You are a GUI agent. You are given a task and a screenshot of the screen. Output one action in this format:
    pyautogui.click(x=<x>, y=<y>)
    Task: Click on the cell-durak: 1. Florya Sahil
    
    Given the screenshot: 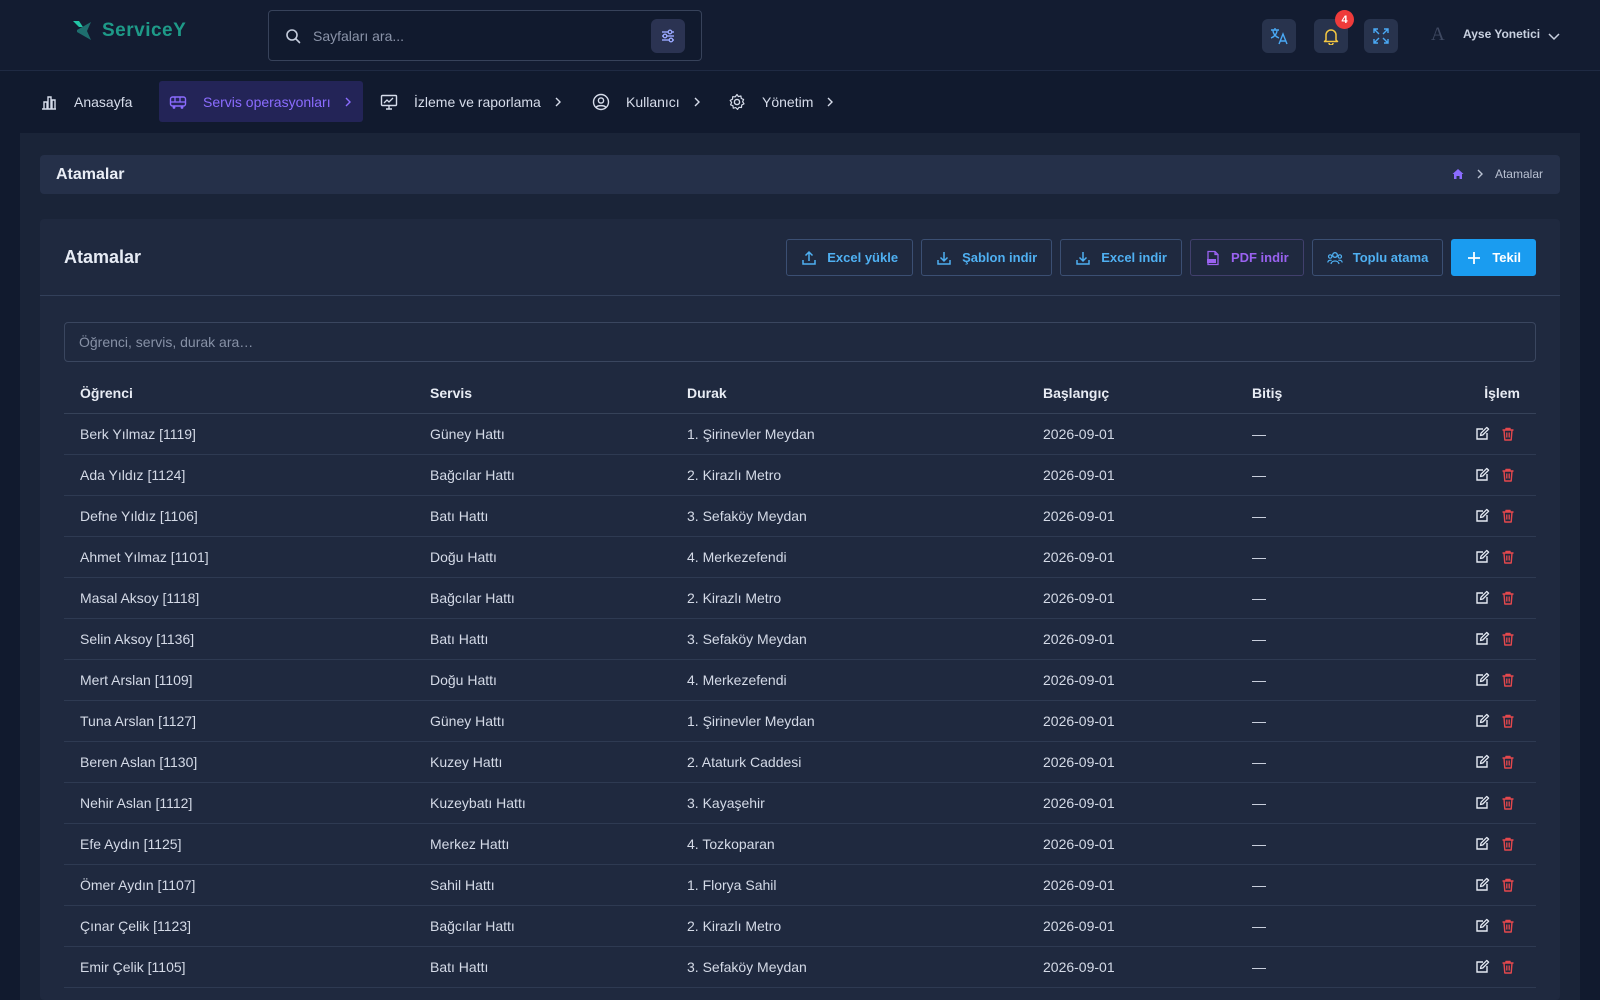 What is the action you would take?
    pyautogui.click(x=849, y=885)
    